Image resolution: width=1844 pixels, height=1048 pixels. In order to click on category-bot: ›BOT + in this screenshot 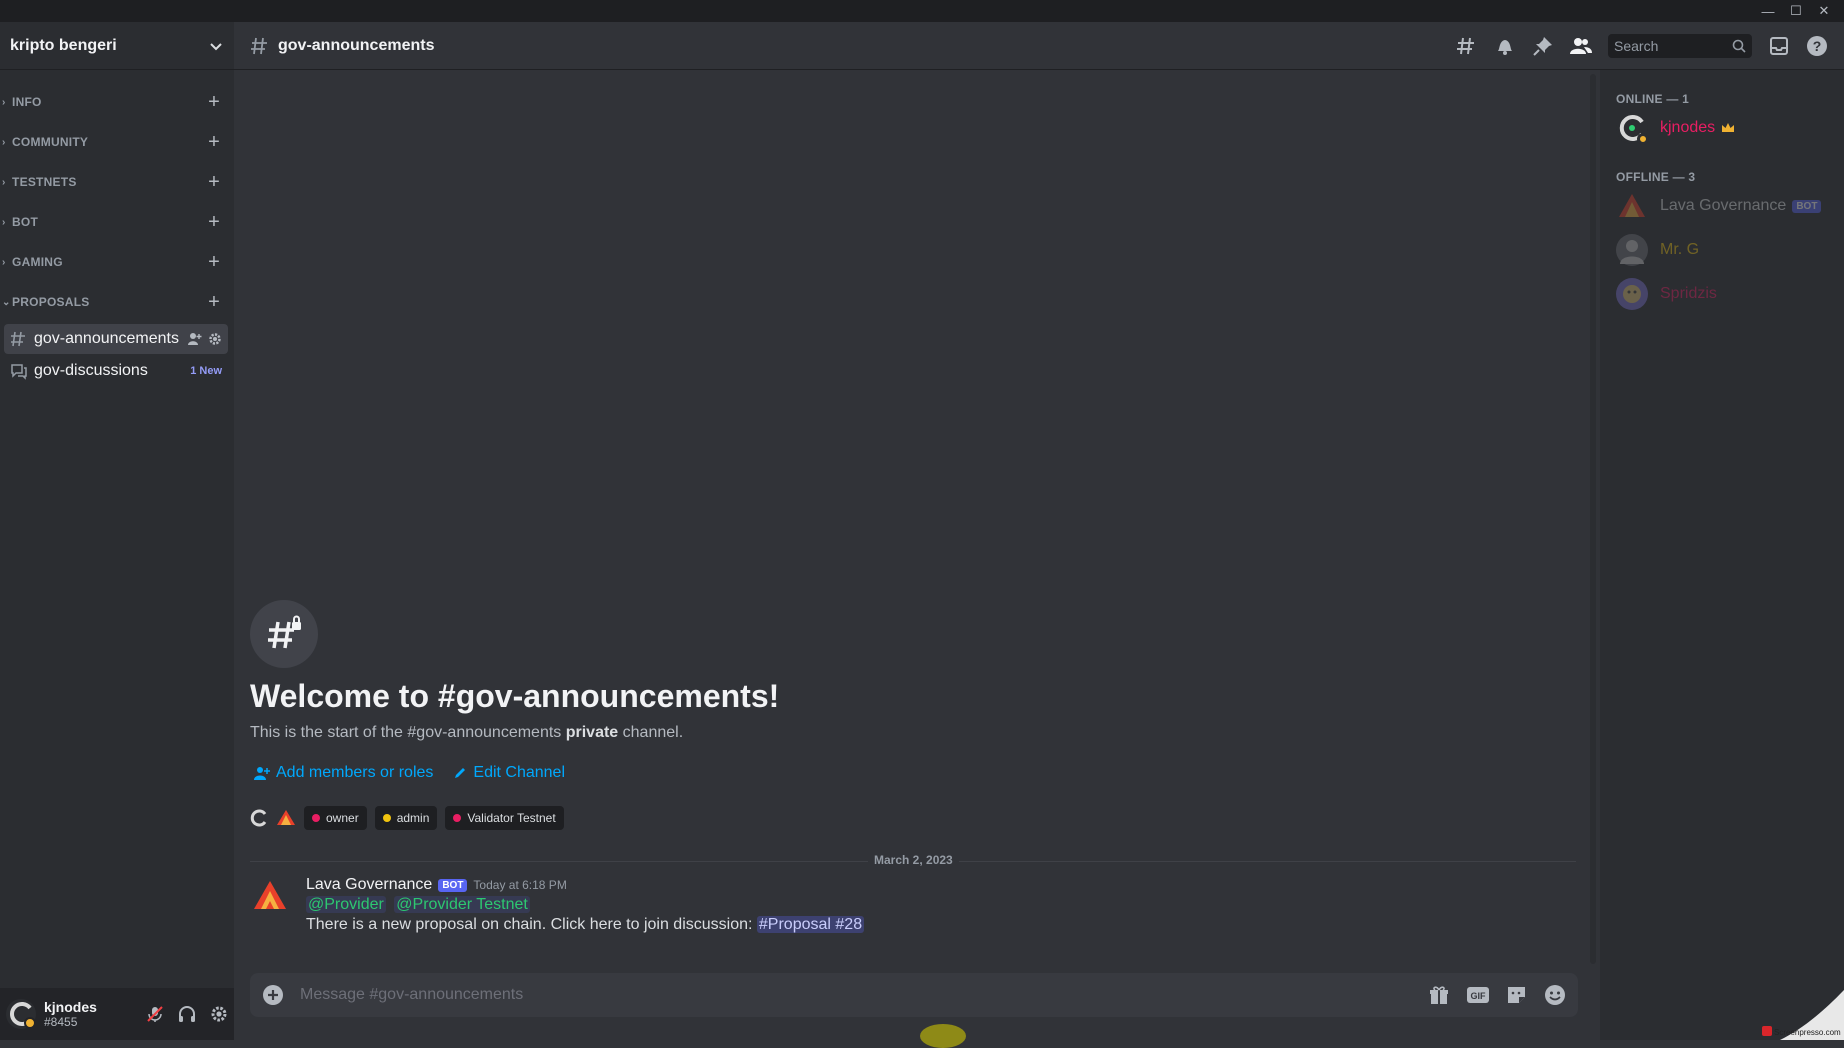, I will do `click(117, 222)`.